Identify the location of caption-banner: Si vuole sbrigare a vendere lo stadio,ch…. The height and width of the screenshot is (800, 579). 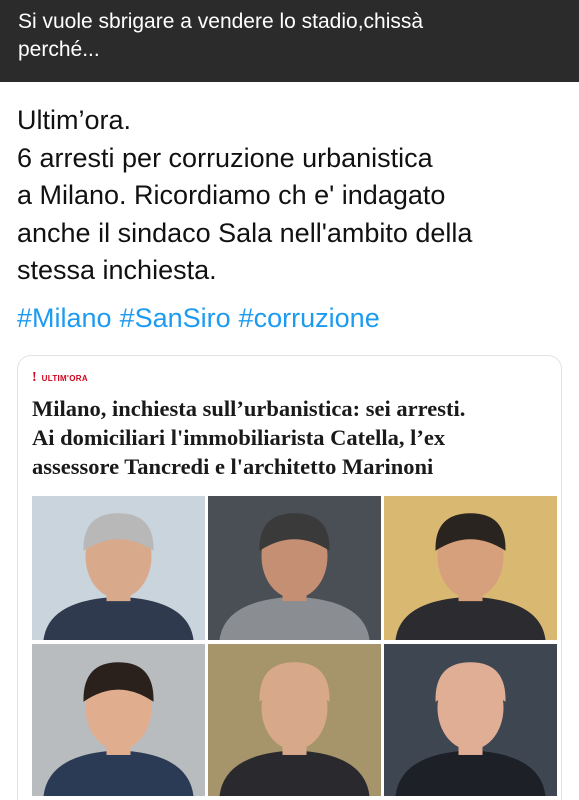
(289, 41).